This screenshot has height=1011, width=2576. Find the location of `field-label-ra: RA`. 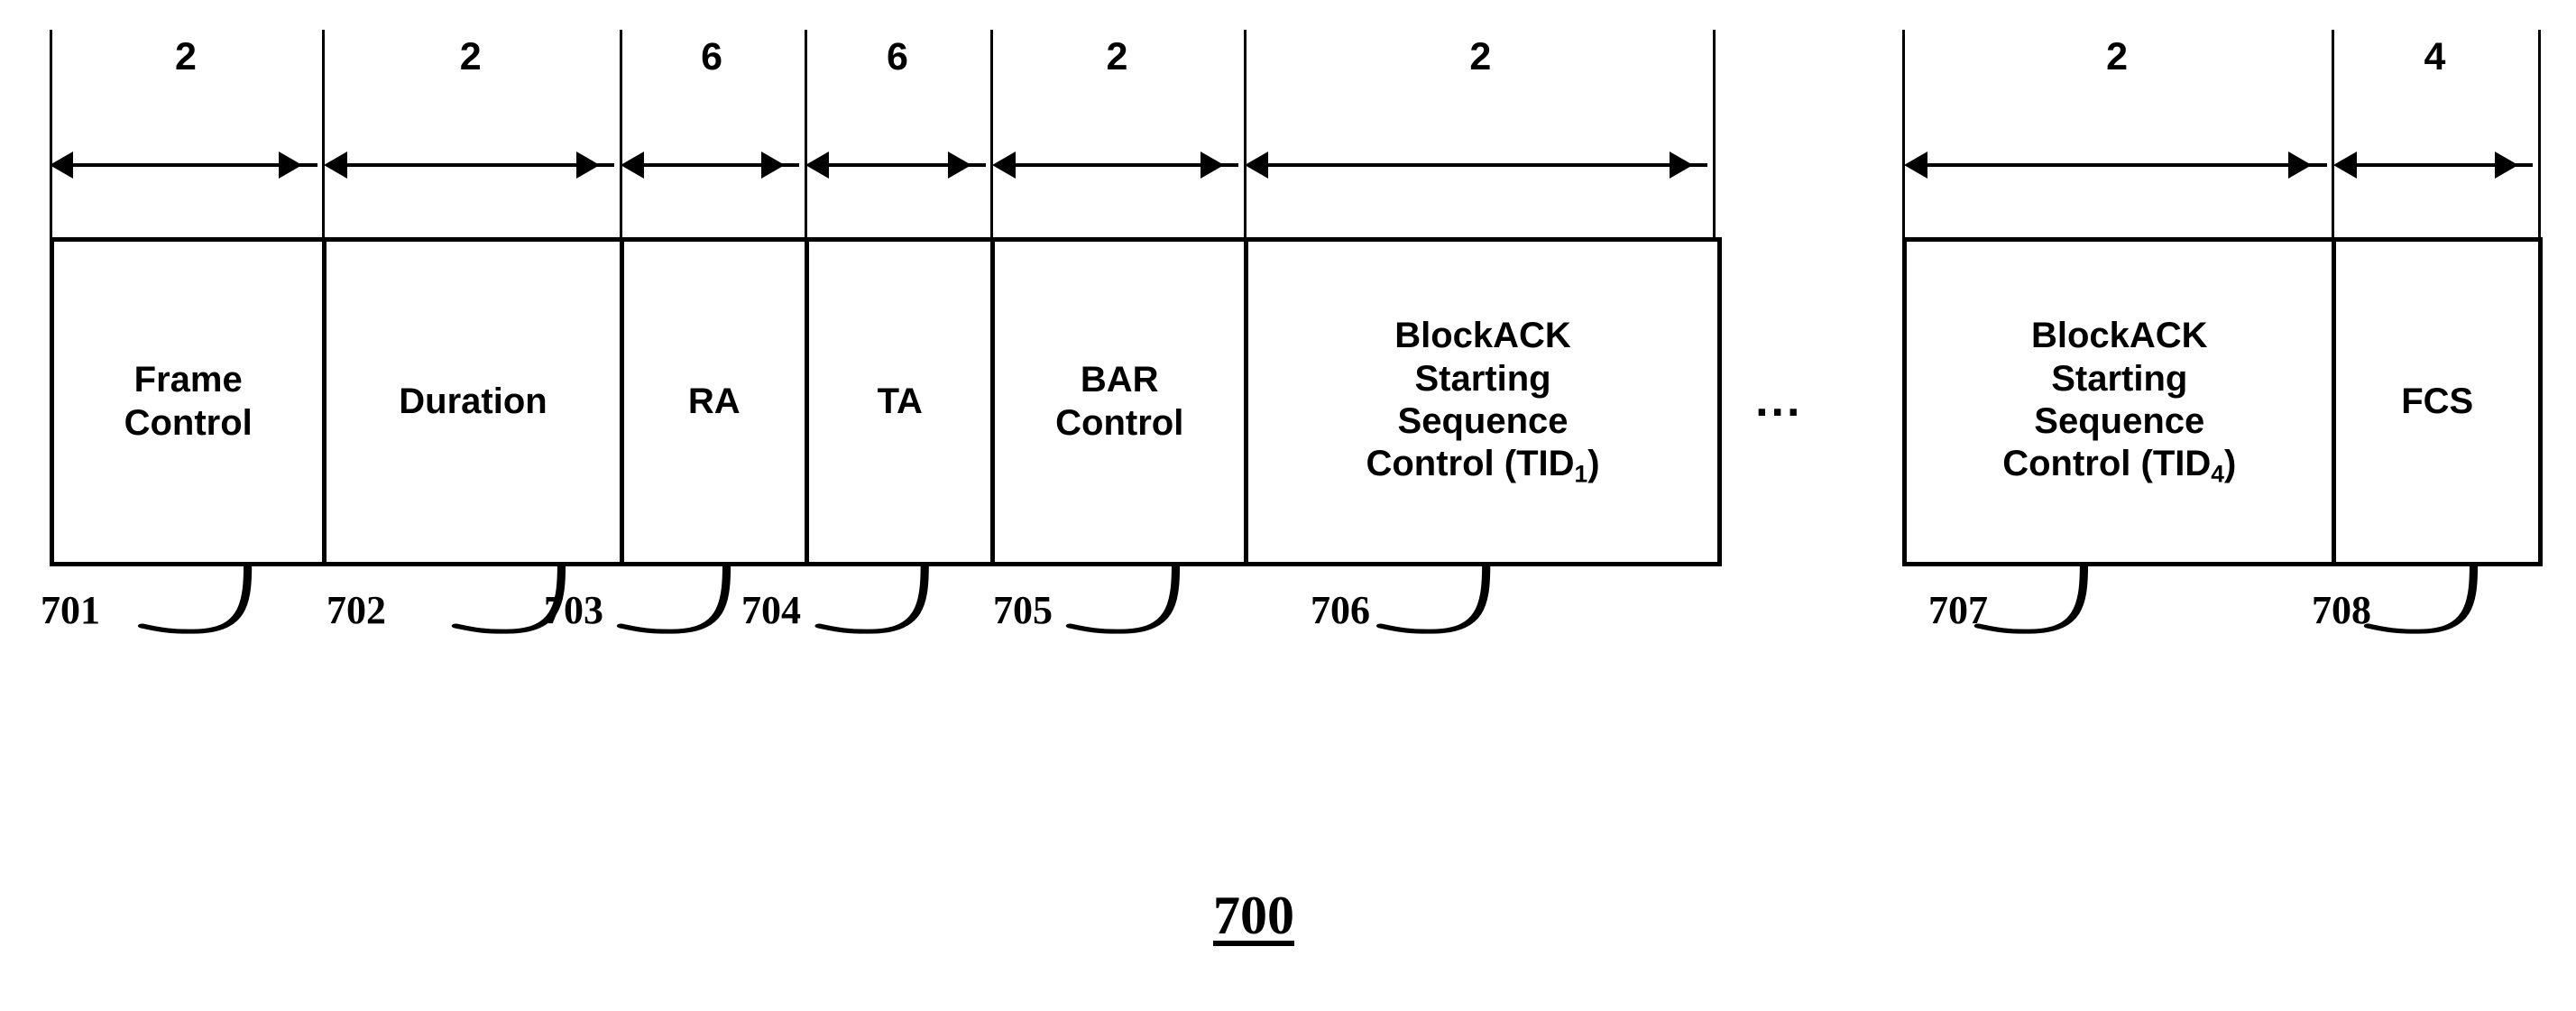

field-label-ra: RA is located at coordinates (714, 401).